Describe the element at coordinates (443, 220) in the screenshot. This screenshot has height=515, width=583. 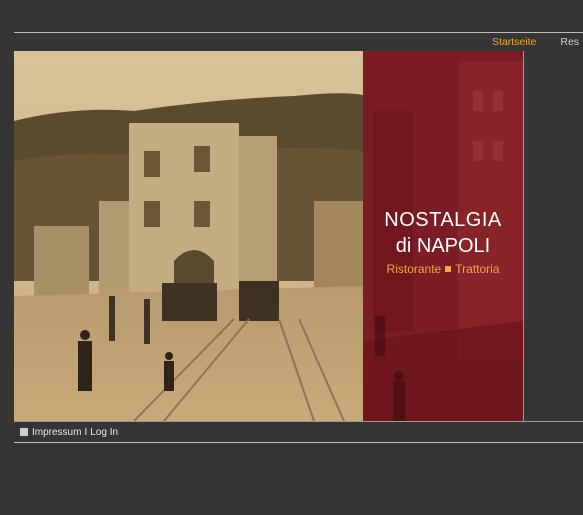
I see `logo-title-line1: NOSTALGIA` at that location.